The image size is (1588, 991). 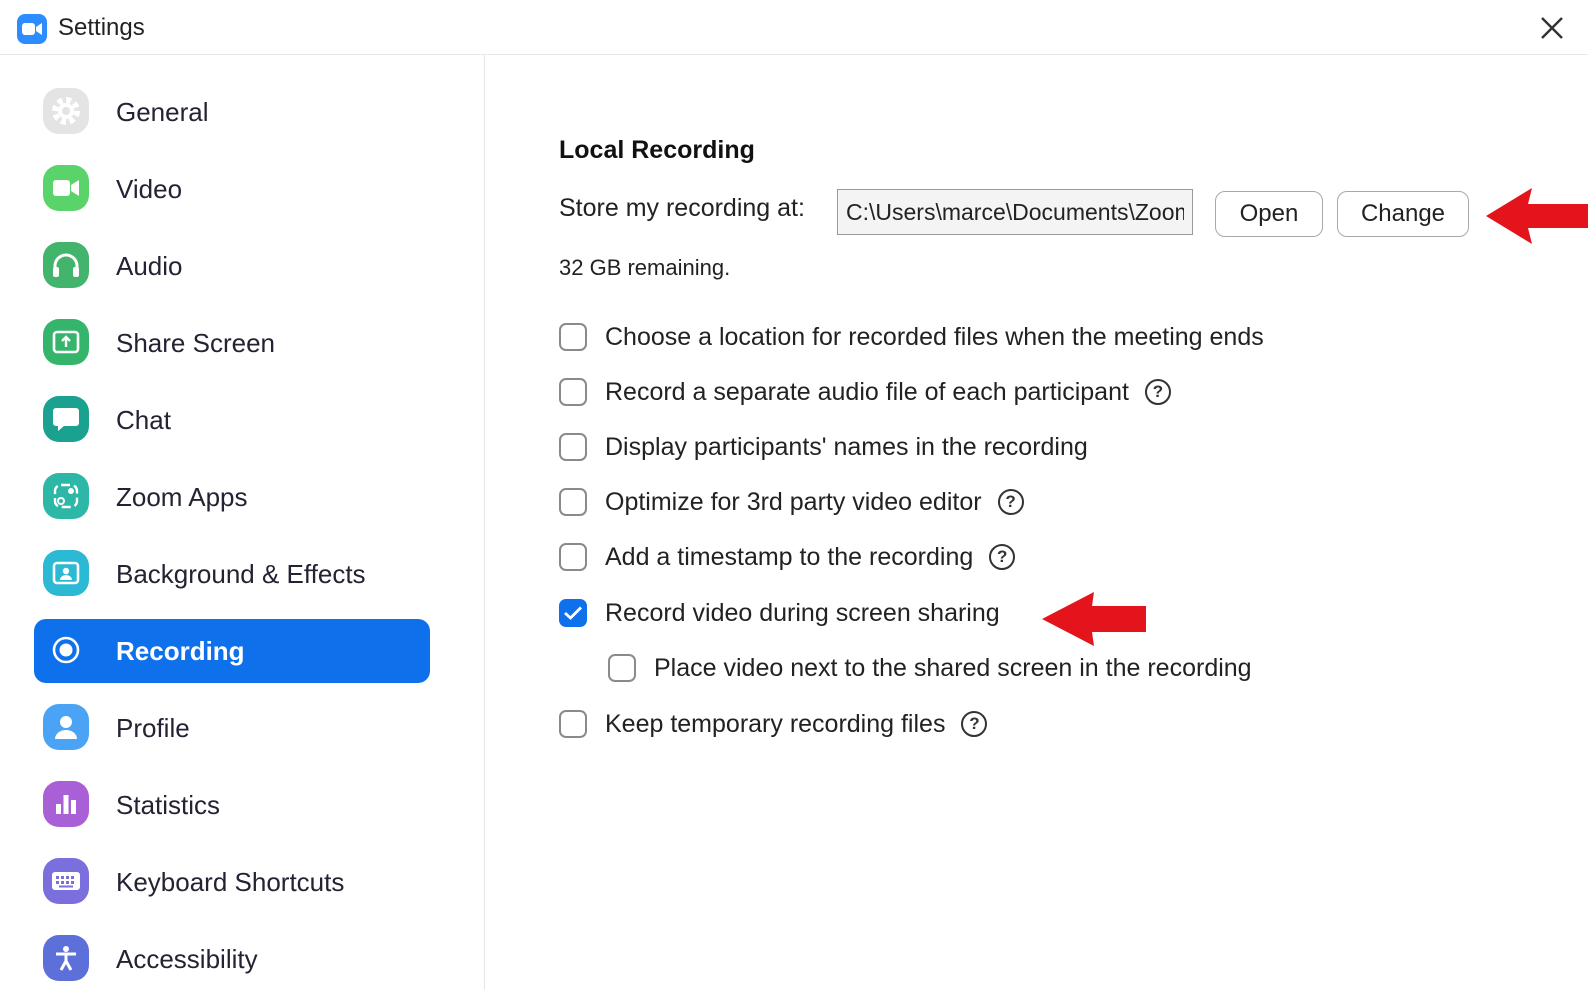 I want to click on sidebar-item-zoom-apps: Zoom Apps, so click(x=232, y=497).